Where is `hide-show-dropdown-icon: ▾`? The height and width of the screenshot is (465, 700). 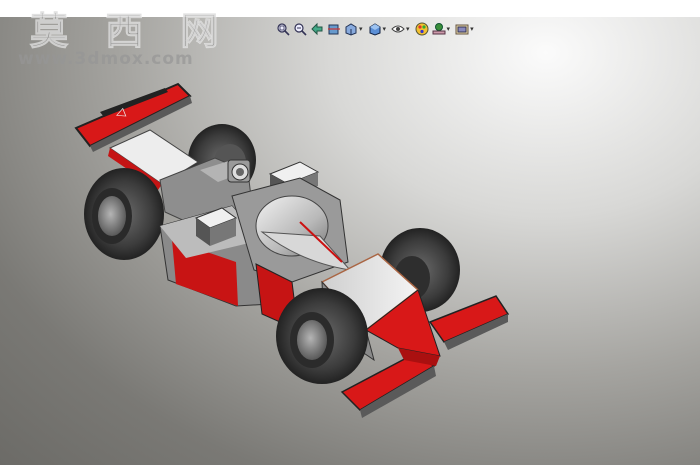 hide-show-dropdown-icon: ▾ is located at coordinates (408, 29).